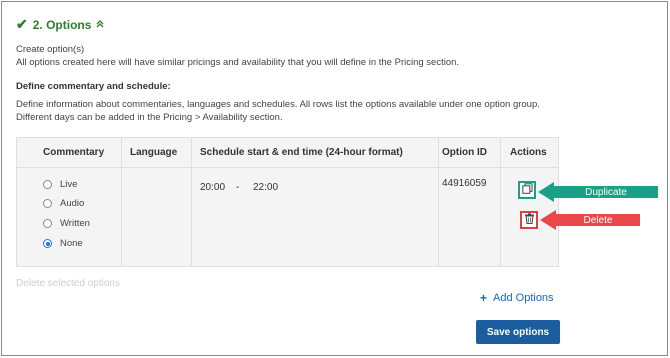  What do you see at coordinates (598, 220) in the screenshot?
I see `delete-callout-label: Delete` at bounding box center [598, 220].